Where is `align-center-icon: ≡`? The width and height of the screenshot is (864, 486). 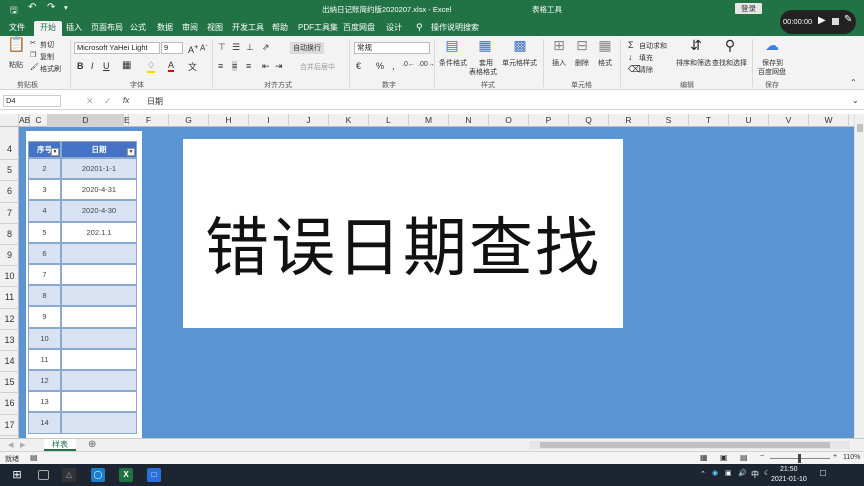
align-center-icon: ≡ is located at coordinates (235, 66).